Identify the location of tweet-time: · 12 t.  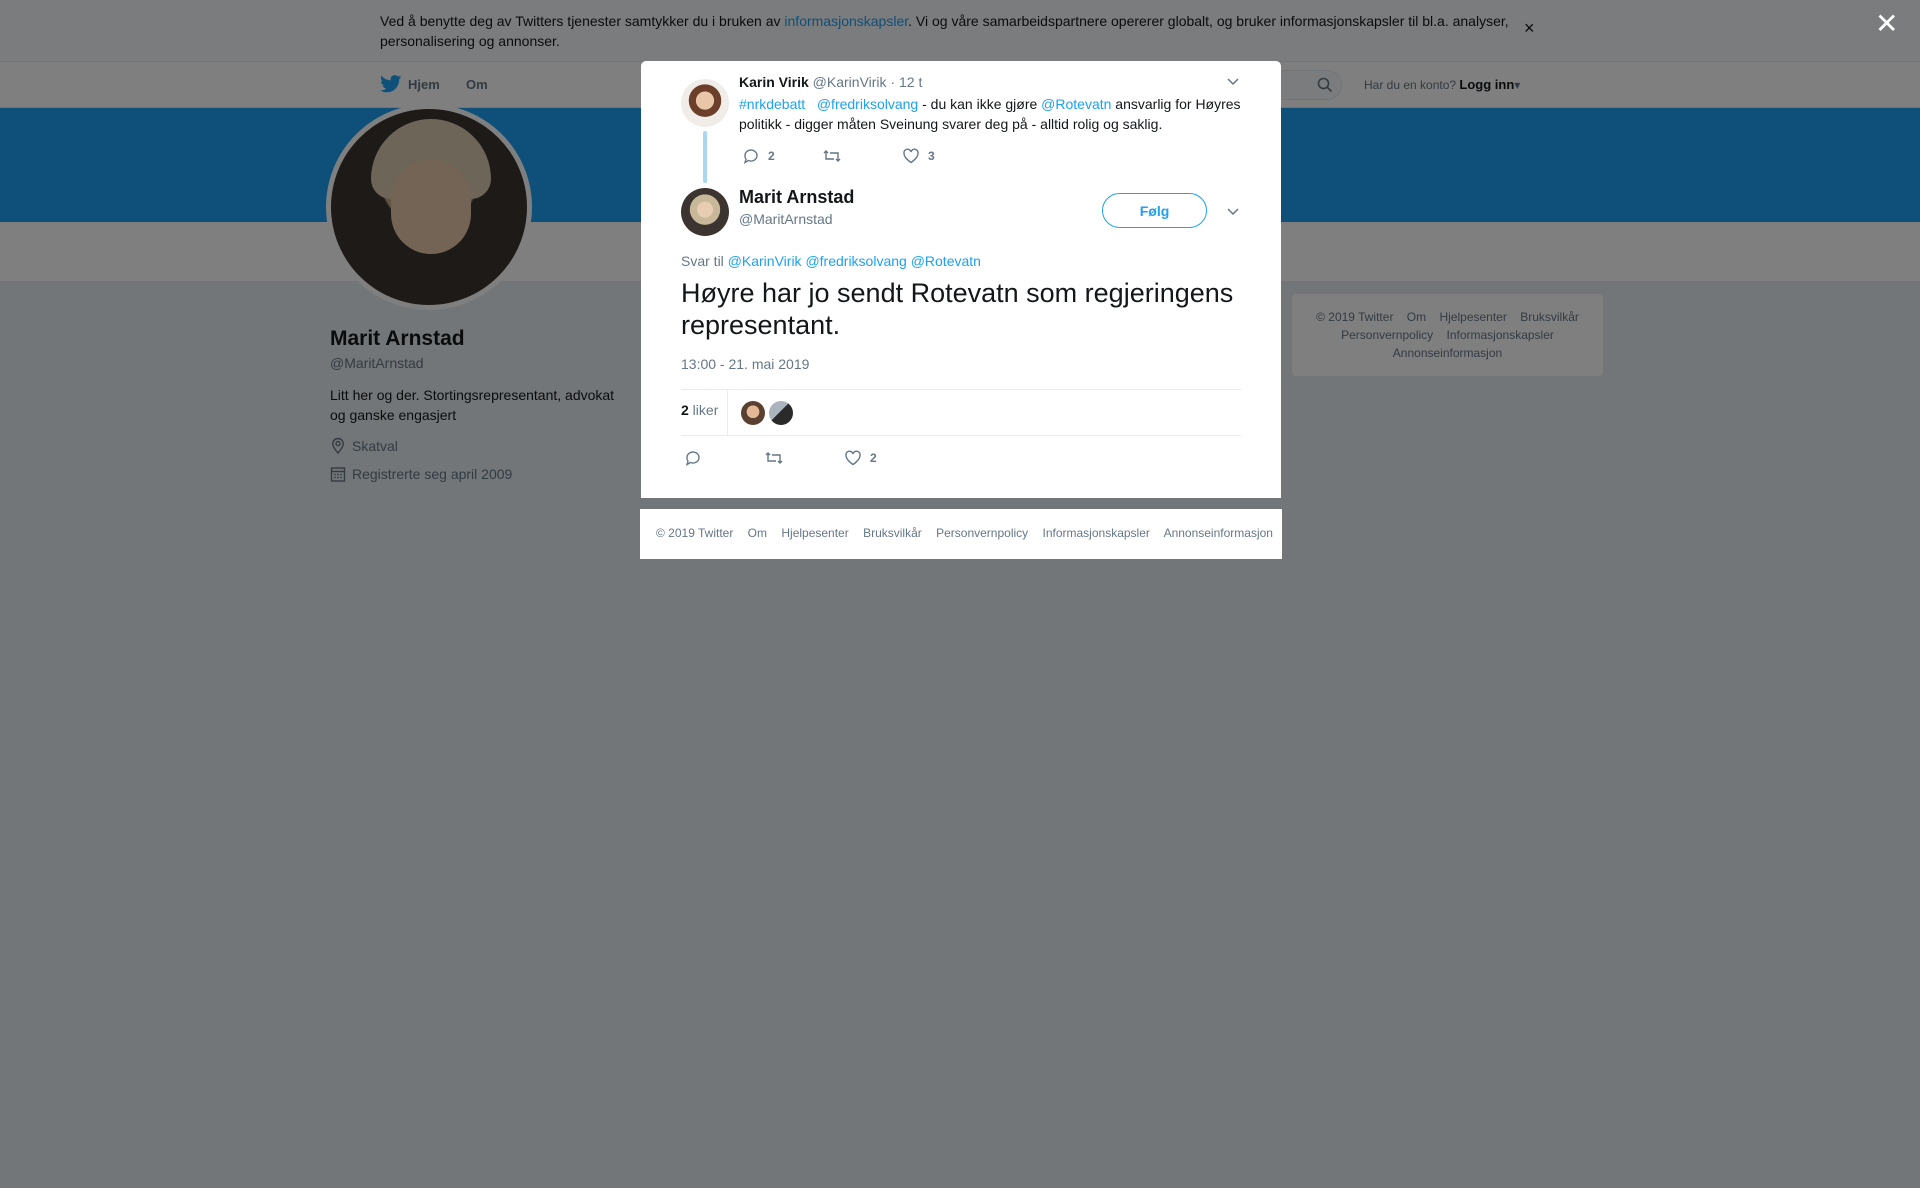
(906, 82).